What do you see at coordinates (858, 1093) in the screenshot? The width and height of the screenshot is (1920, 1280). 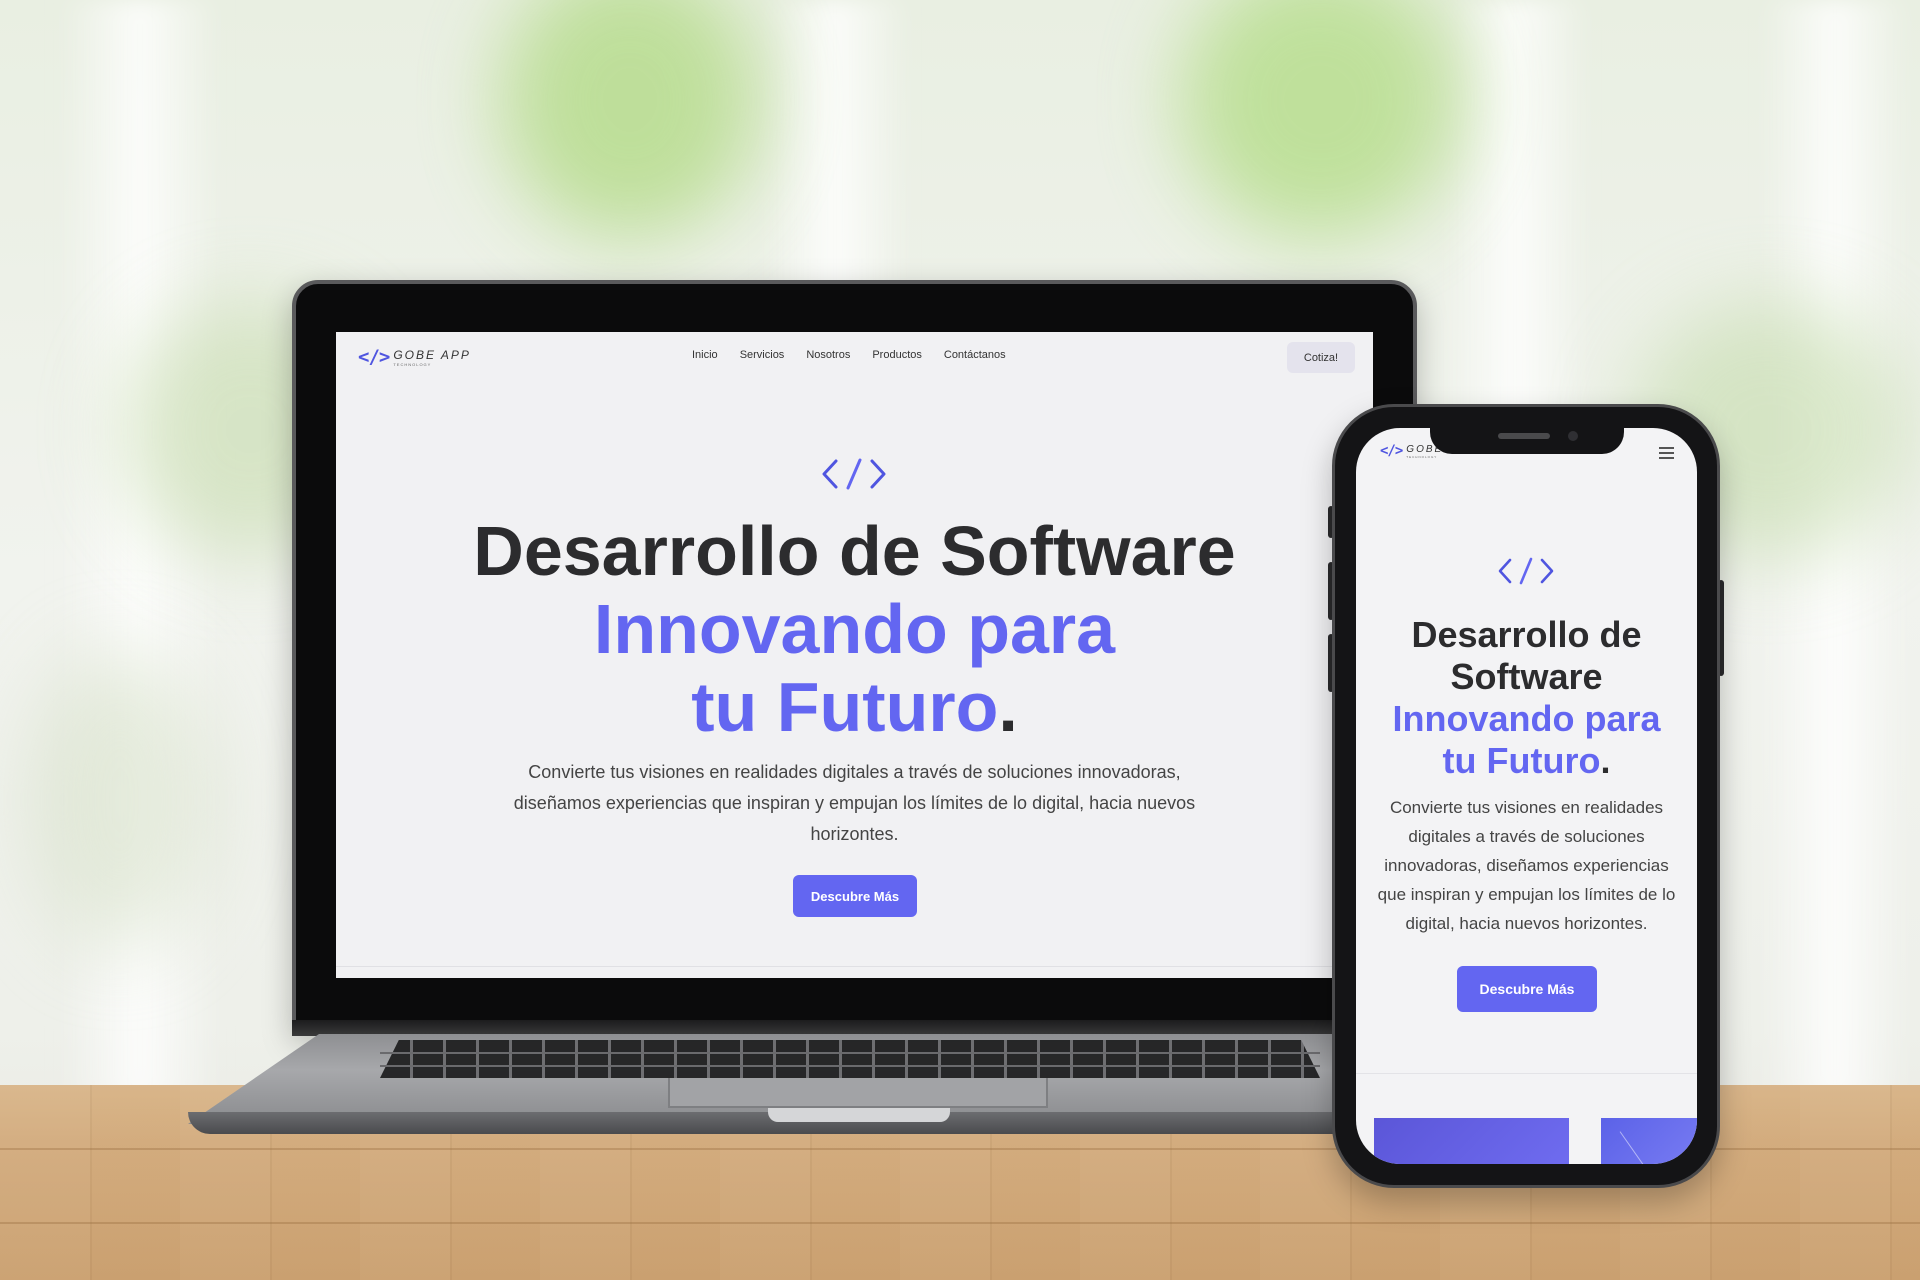 I see `laptop-trackpad` at bounding box center [858, 1093].